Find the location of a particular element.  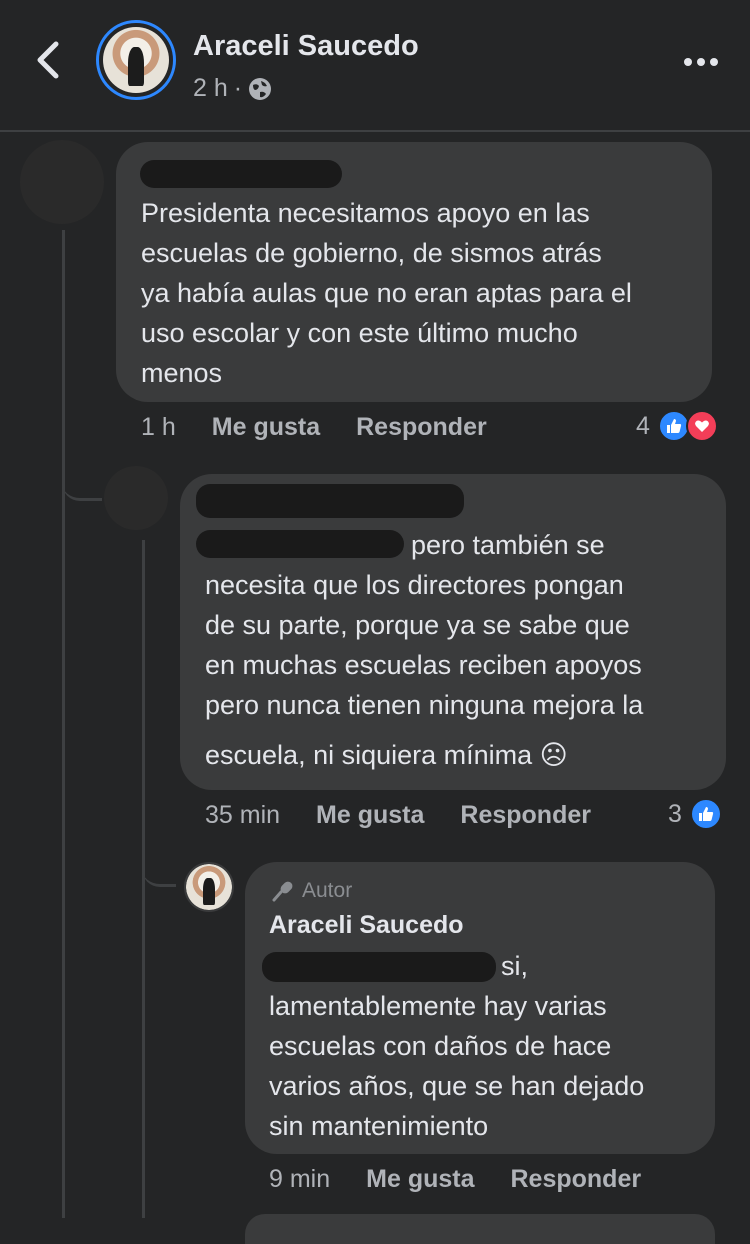

author-badge: Autor is located at coordinates (311, 891).